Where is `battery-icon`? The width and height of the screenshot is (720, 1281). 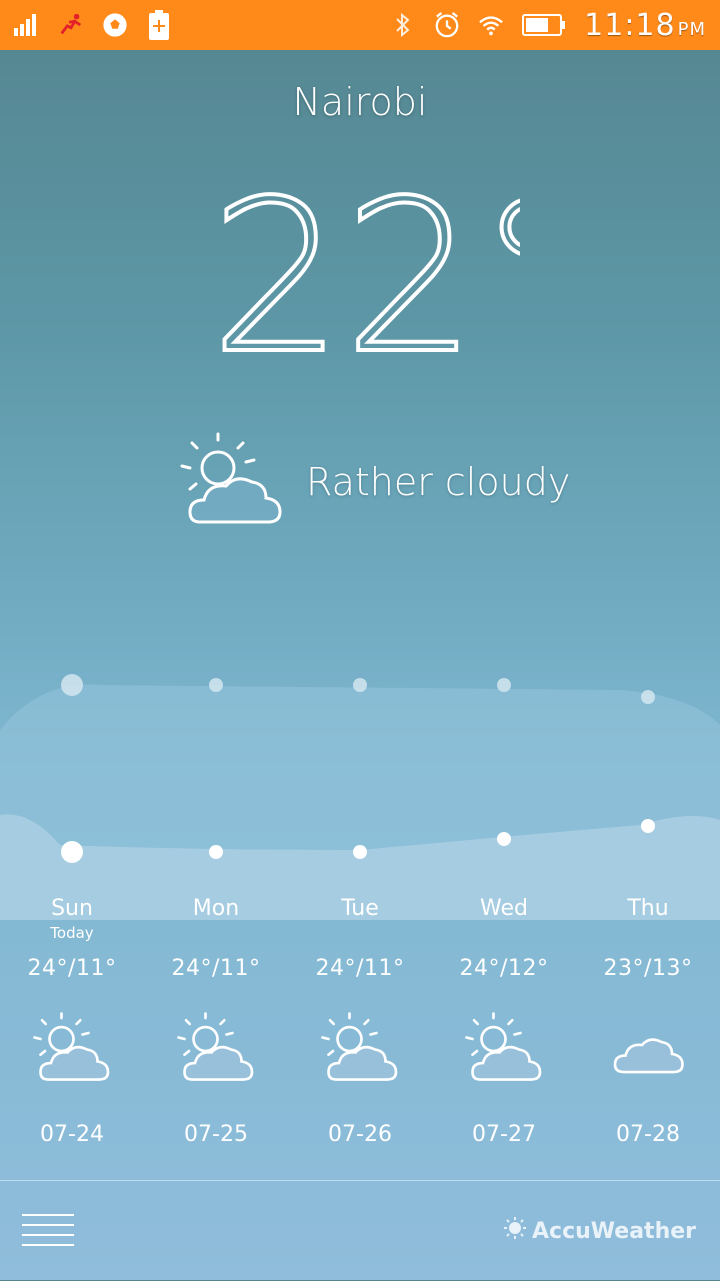 battery-icon is located at coordinates (544, 25).